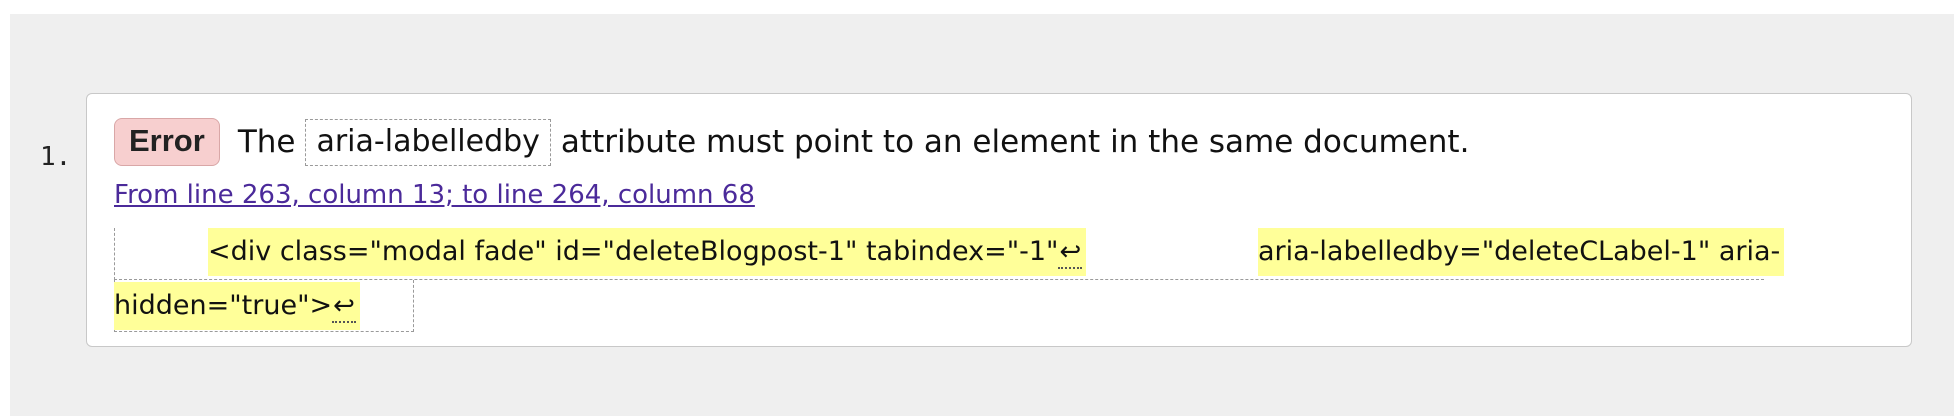 This screenshot has height=416, width=1954. I want to click on highlighted-code-3: hidden="true">↩, so click(237, 306).